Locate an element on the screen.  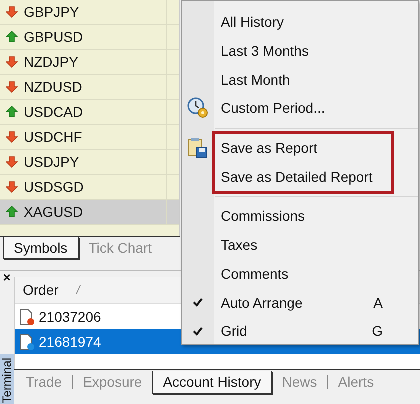
symbol-name: USDJPY is located at coordinates (52, 162).